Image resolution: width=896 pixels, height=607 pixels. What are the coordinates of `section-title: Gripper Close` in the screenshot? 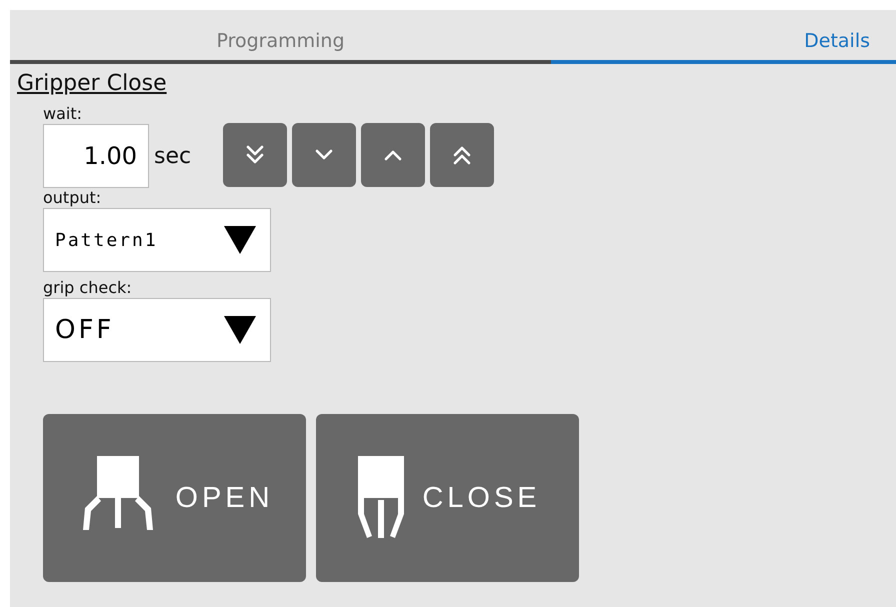 It's located at (92, 84).